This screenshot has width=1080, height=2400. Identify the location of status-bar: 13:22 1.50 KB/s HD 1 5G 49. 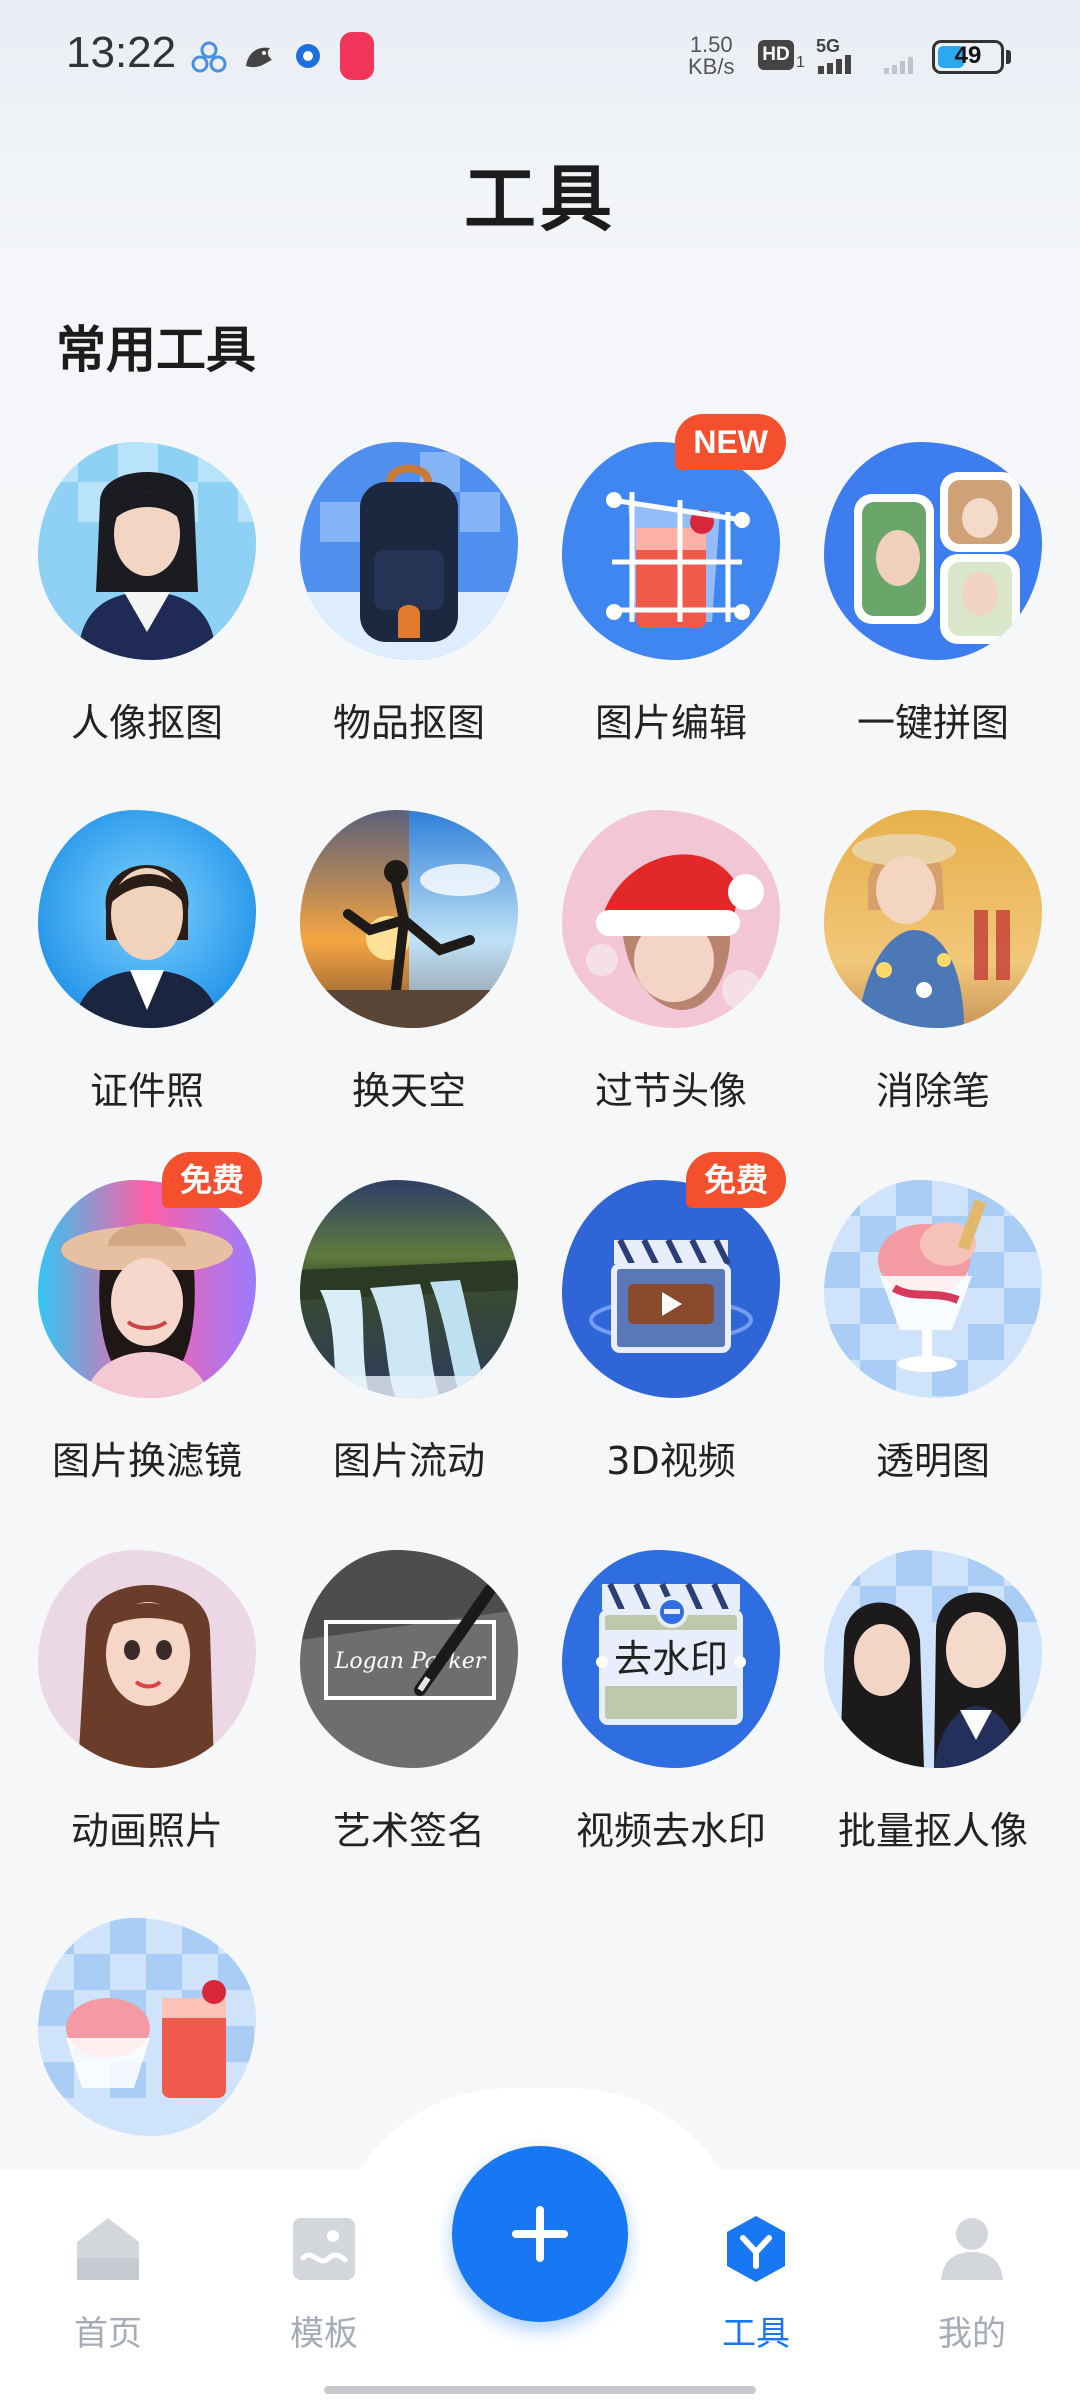
(540, 55).